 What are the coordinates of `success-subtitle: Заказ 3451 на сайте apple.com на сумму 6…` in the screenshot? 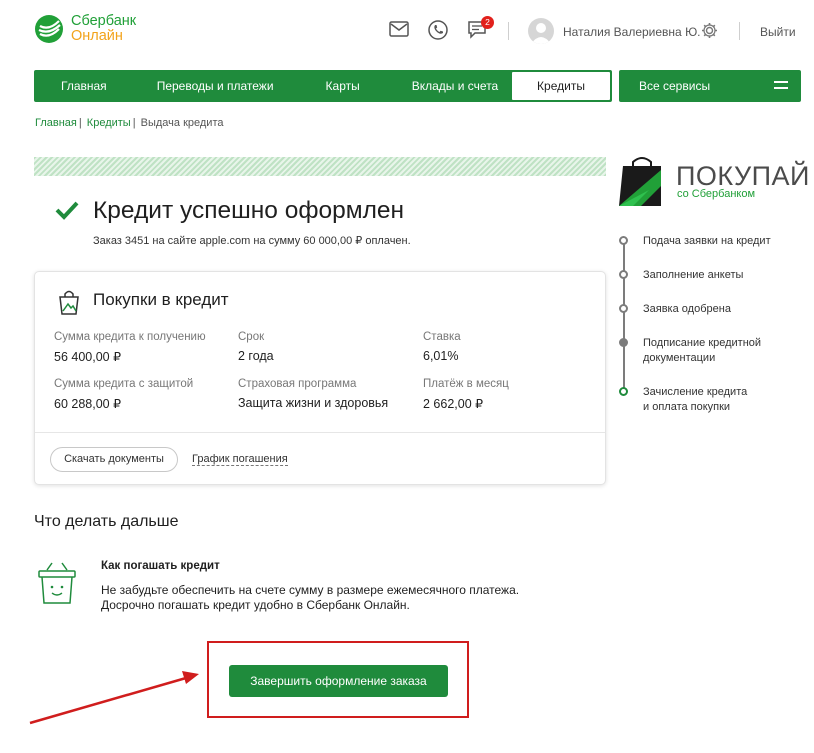 It's located at (252, 241).